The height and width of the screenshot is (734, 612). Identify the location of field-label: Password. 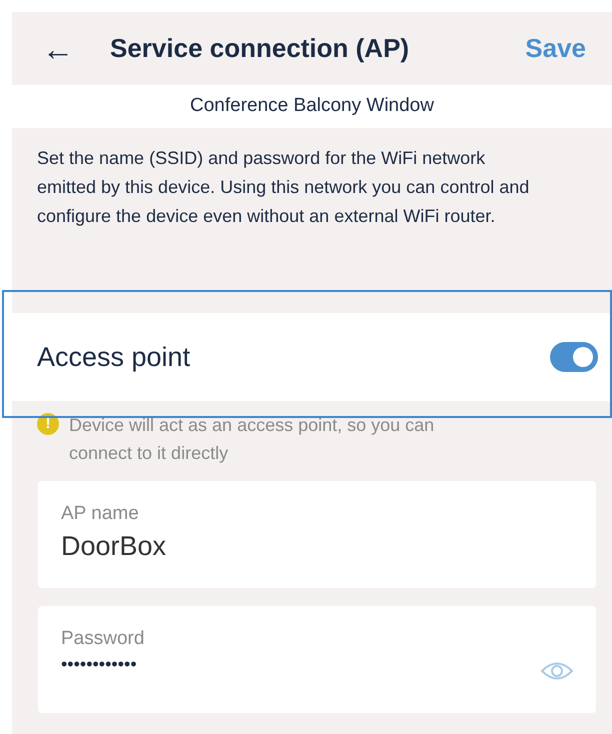
(103, 639).